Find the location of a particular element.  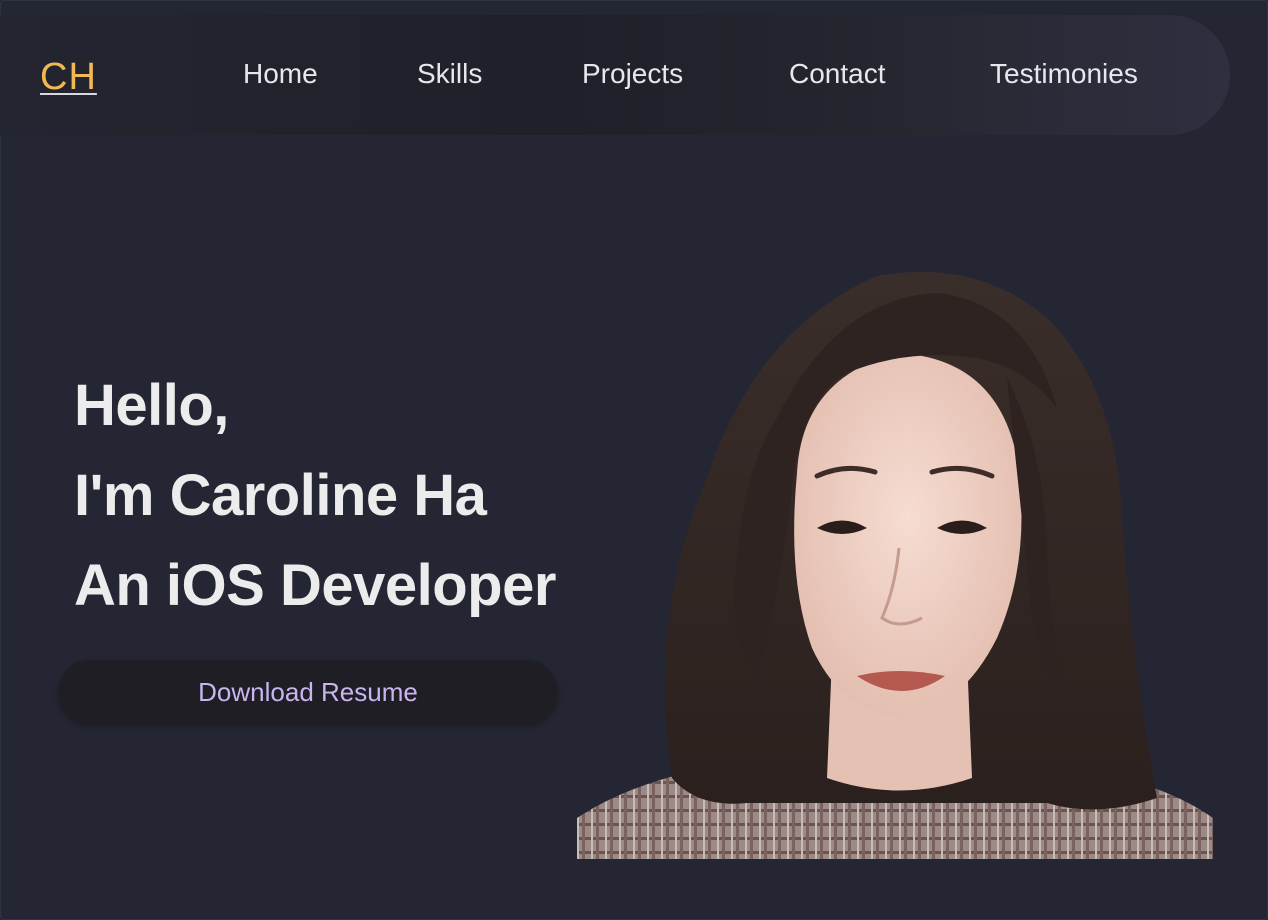

nav-link-home: Home is located at coordinates (280, 74).